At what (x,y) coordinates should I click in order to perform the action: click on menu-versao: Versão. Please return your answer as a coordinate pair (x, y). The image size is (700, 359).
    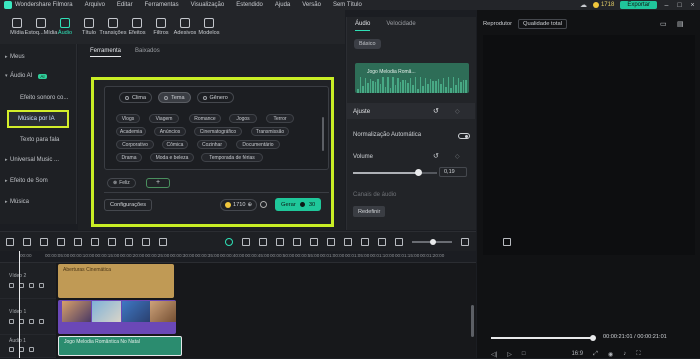
    Looking at the image, I should click on (311, 5).